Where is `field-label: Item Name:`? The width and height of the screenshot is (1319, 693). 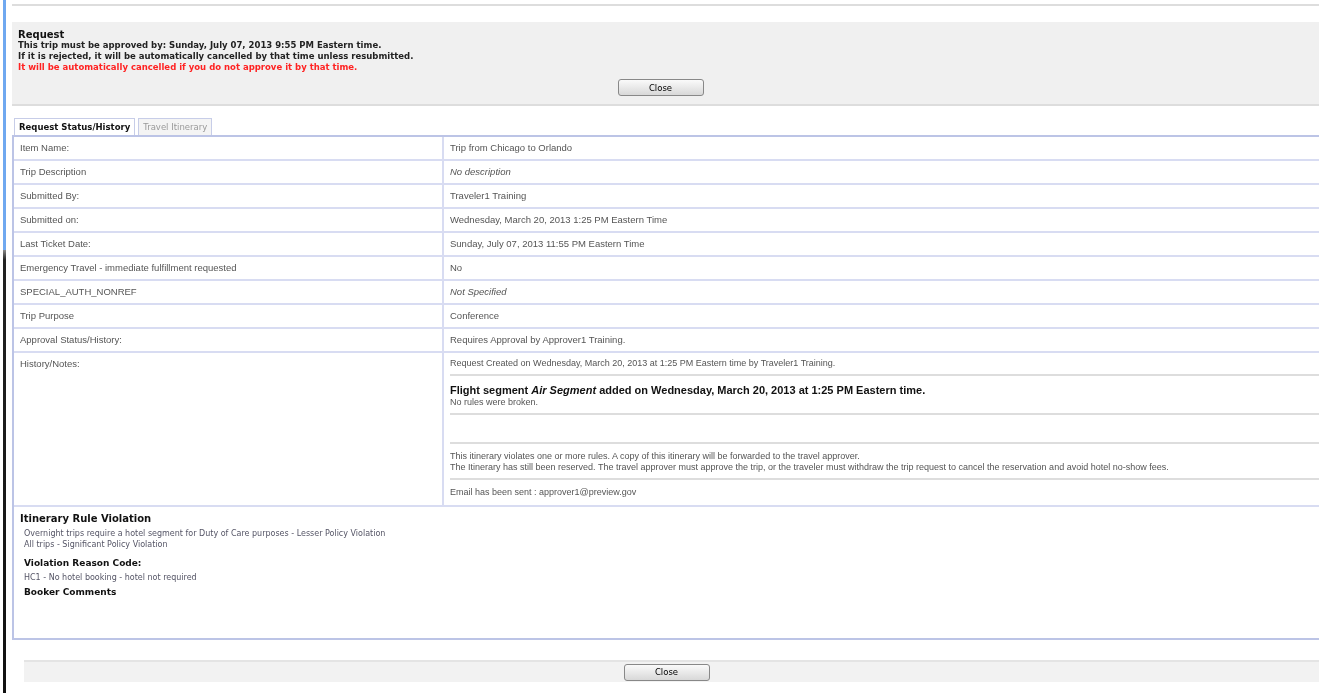 field-label: Item Name: is located at coordinates (229, 149).